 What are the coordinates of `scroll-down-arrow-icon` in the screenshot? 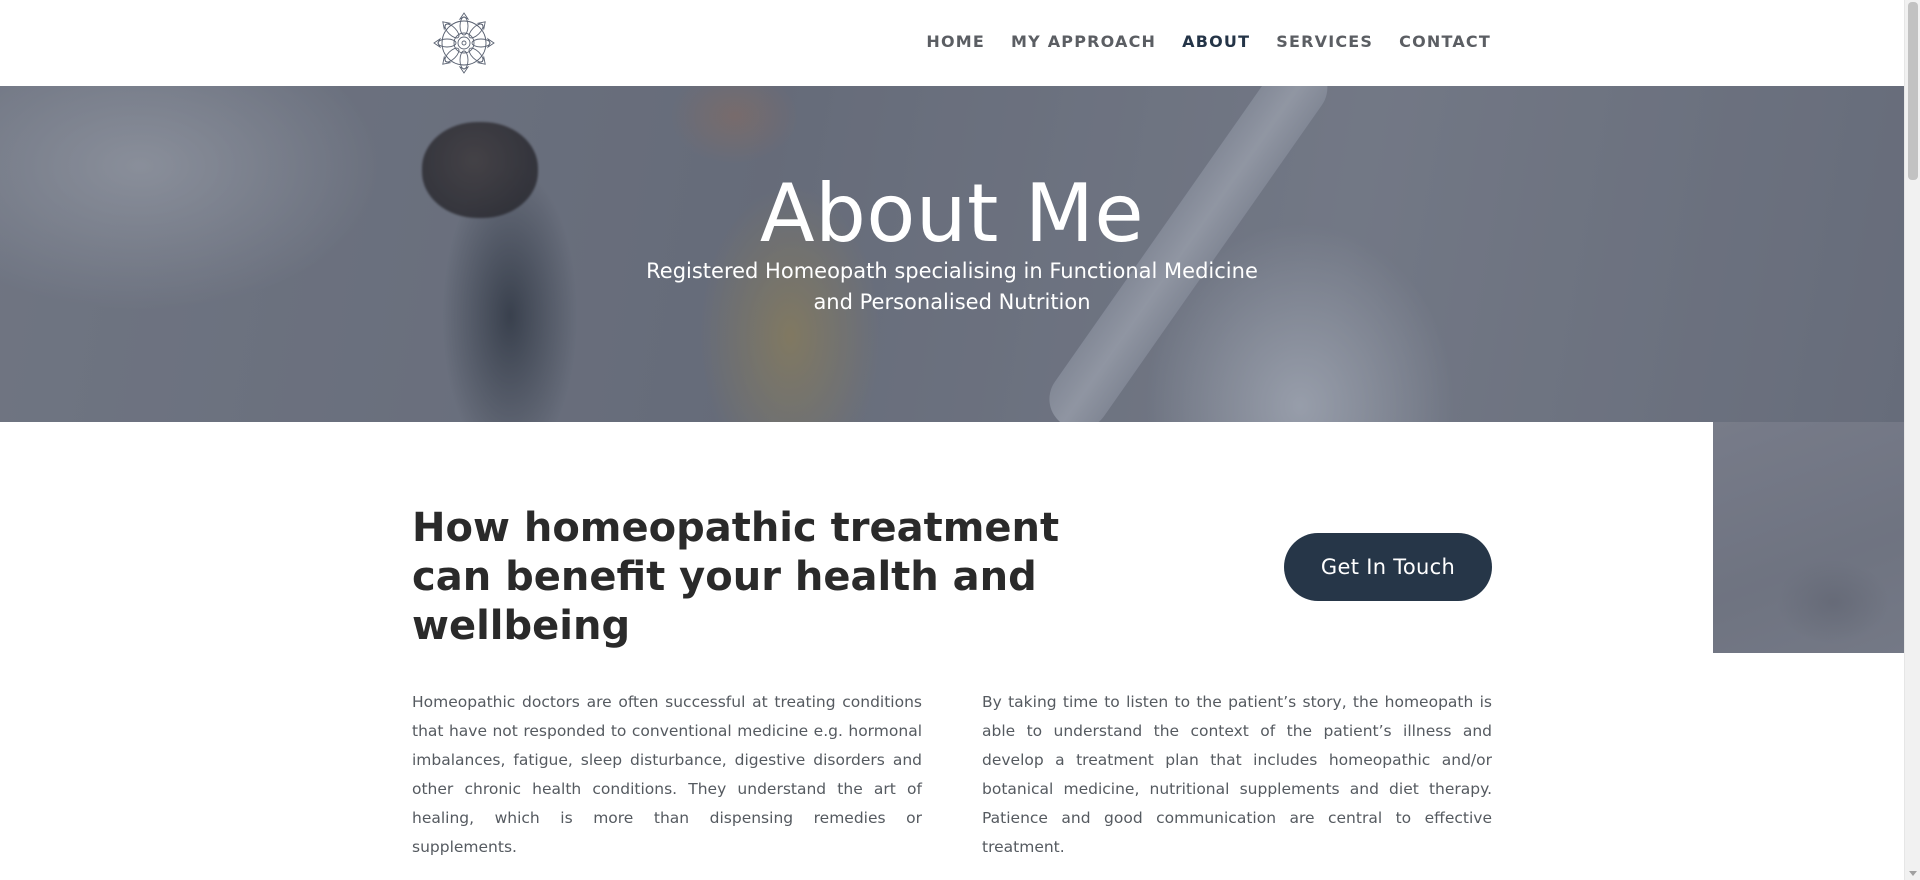 It's located at (1913, 873).